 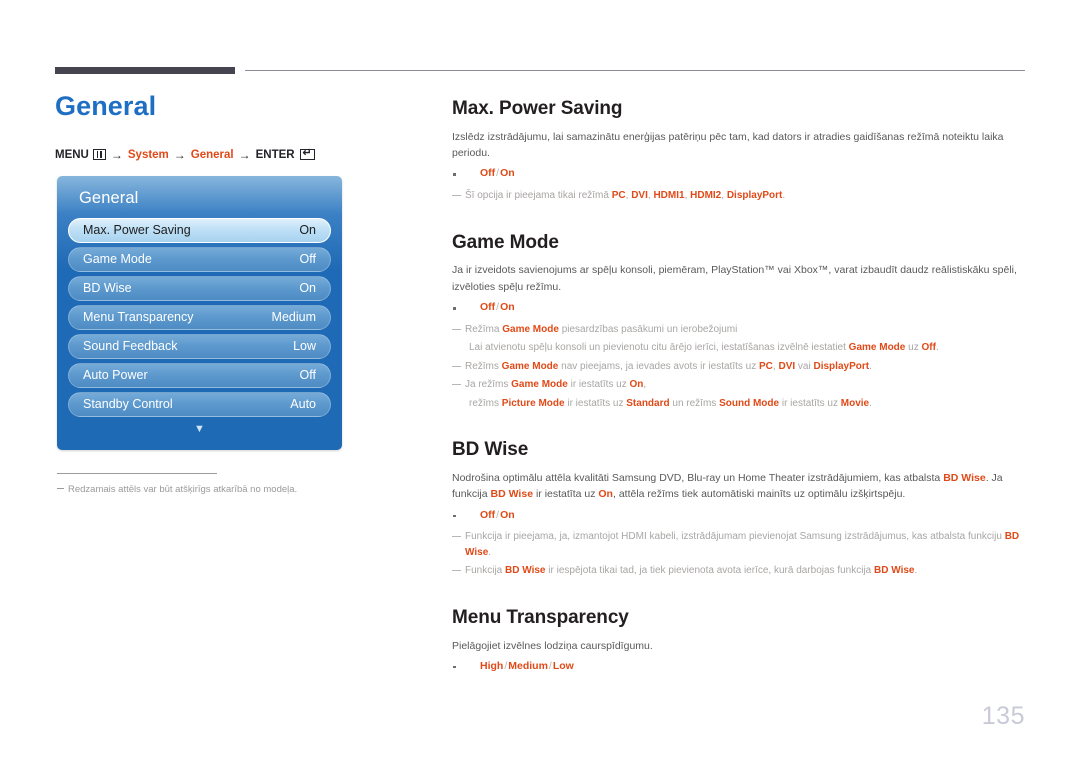 What do you see at coordinates (307, 154) in the screenshot?
I see `enter-return-icon: ↵` at bounding box center [307, 154].